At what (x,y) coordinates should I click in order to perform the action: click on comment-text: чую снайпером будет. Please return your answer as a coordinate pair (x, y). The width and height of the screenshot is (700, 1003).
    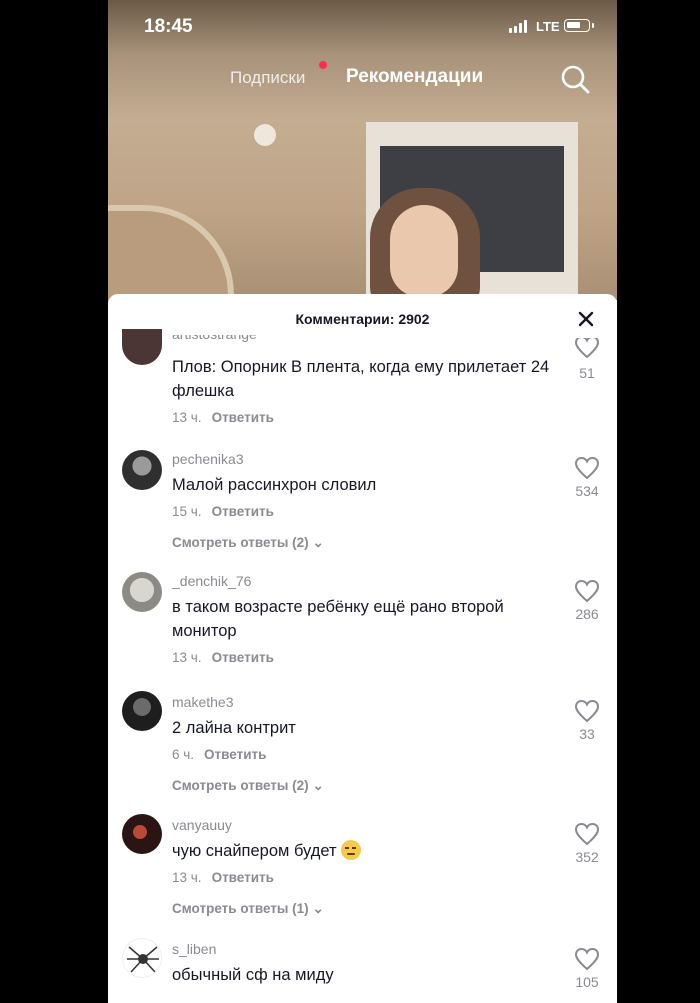
    Looking at the image, I should click on (362, 851).